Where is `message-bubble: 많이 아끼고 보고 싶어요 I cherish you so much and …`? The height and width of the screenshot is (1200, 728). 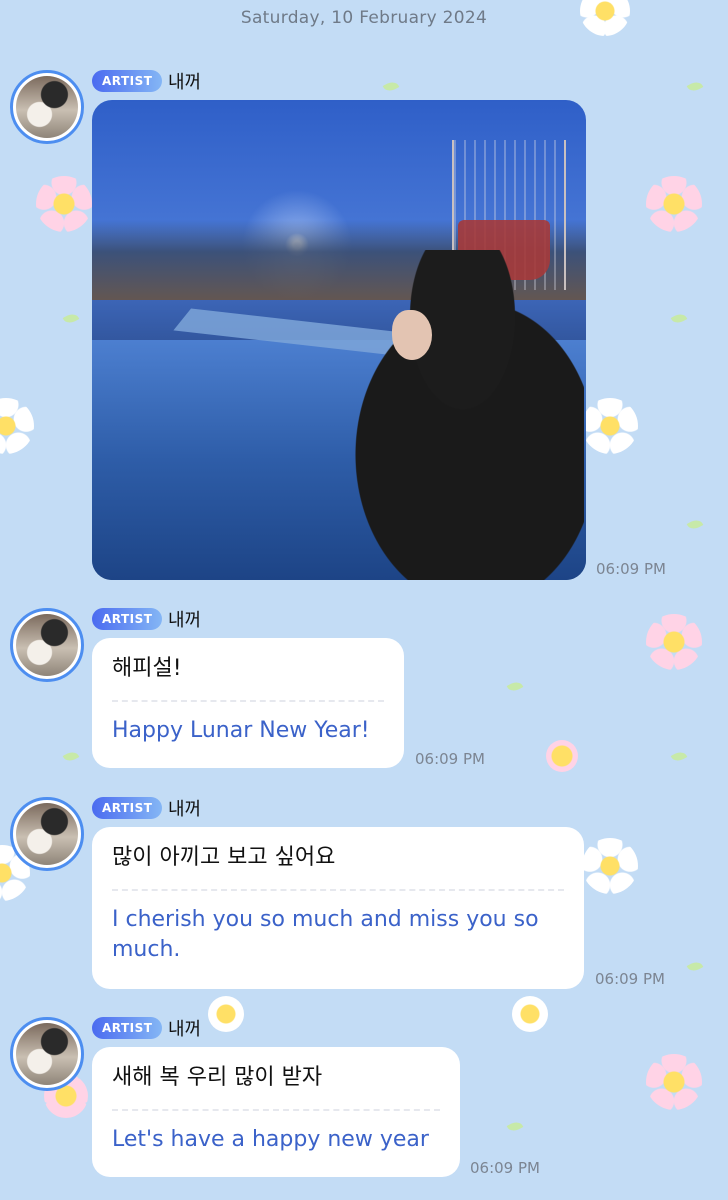
message-bubble: 많이 아끼고 보고 싶어요 I cherish you so much and … is located at coordinates (338, 908).